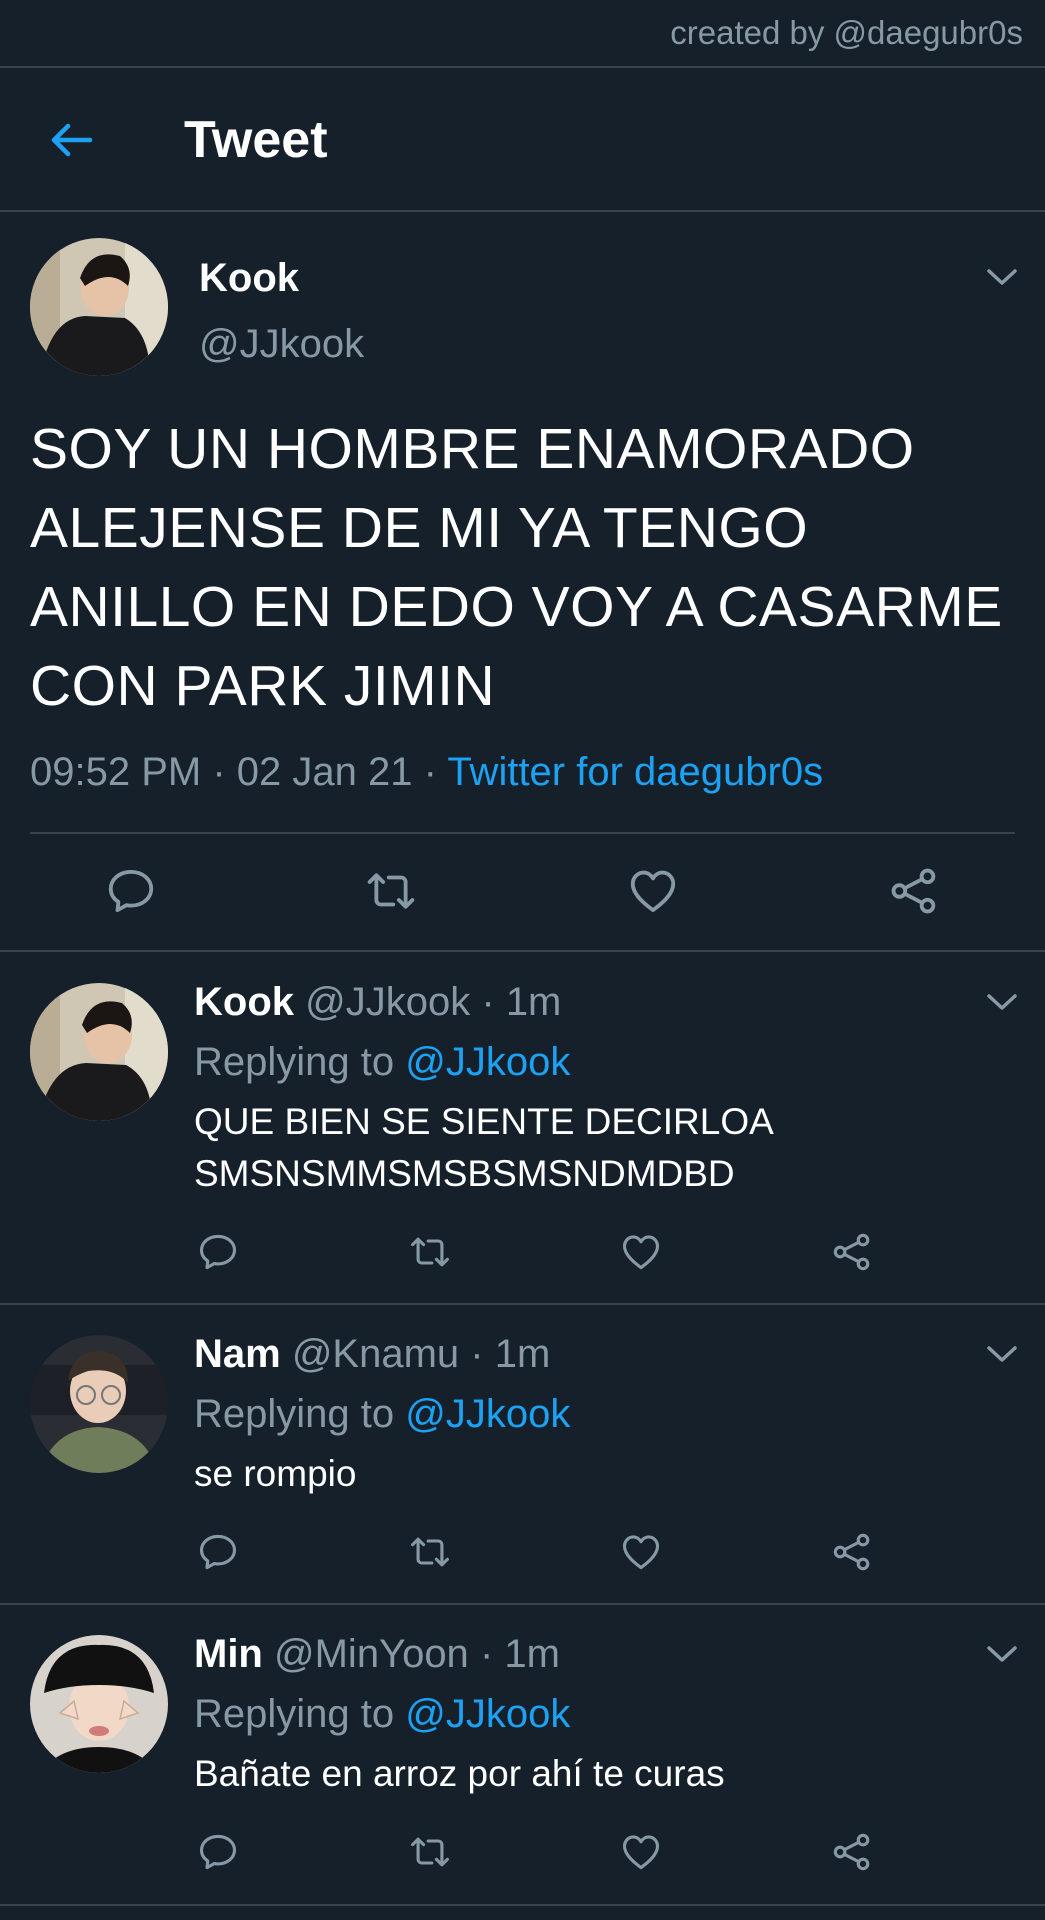 The height and width of the screenshot is (1920, 1045). What do you see at coordinates (846, 32) in the screenshot?
I see `credit-text: created by @daegubr0s` at bounding box center [846, 32].